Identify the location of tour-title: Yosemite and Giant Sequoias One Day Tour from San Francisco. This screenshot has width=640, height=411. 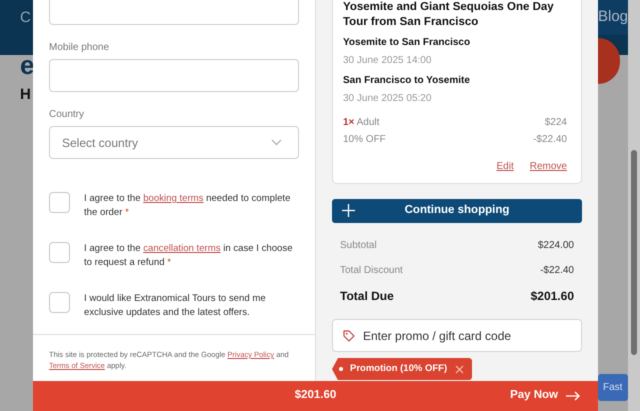
(449, 15).